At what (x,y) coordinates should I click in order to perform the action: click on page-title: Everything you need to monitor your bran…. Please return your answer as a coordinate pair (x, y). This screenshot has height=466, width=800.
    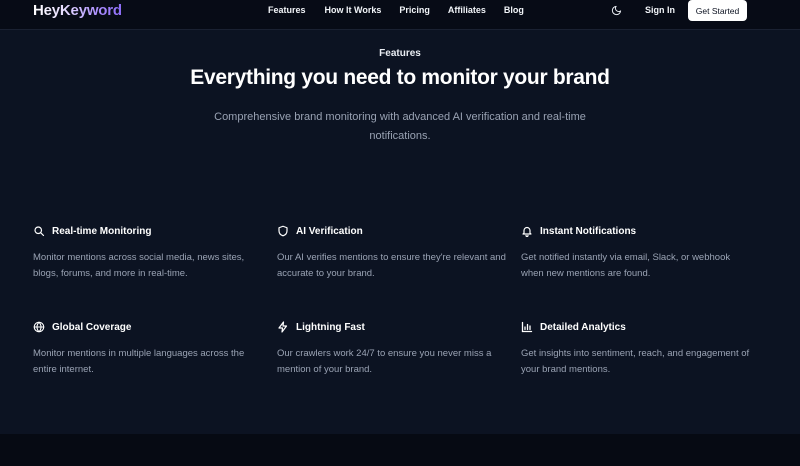
    Looking at the image, I should click on (400, 77).